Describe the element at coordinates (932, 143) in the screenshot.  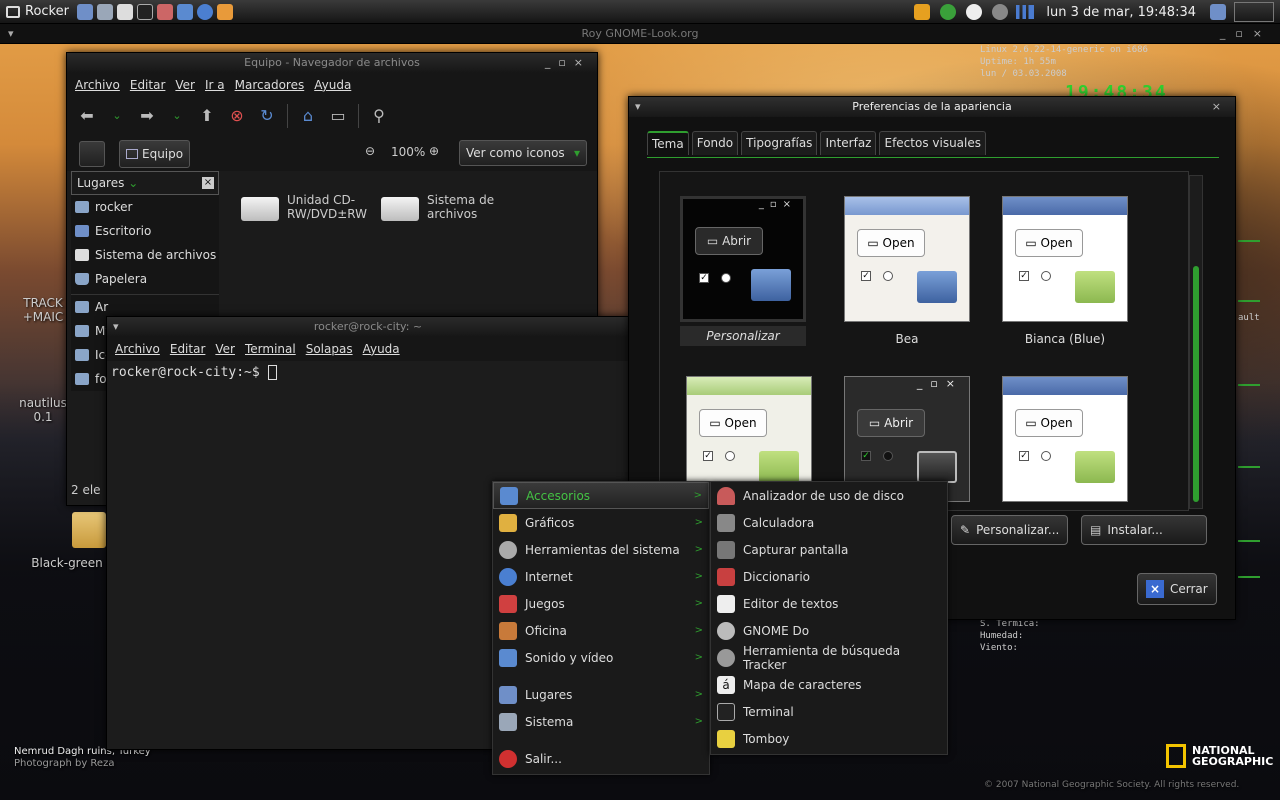
I see `tab-efectos-visuales: Efectos visuales` at that location.